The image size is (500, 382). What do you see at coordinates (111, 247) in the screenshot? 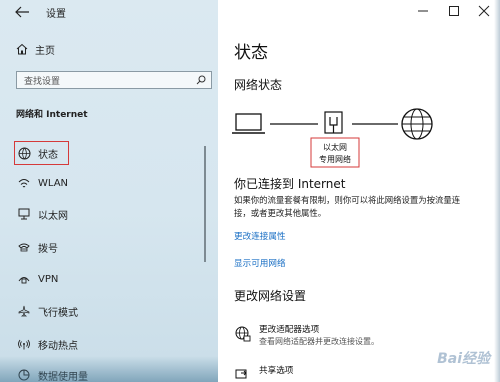
I see `sidebar-item-dialup: 拨号` at bounding box center [111, 247].